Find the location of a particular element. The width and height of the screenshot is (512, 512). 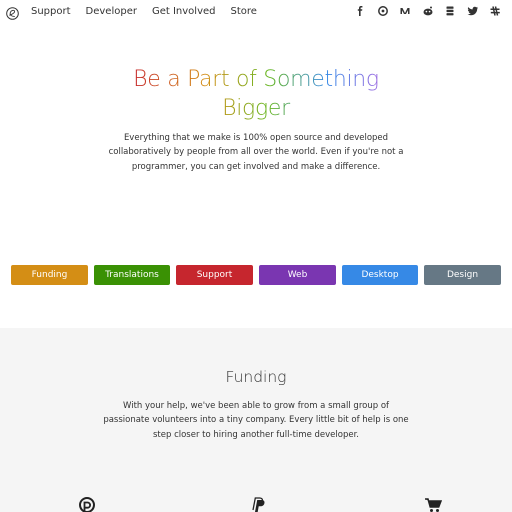

tab-desktop: Desktop is located at coordinates (380, 275).